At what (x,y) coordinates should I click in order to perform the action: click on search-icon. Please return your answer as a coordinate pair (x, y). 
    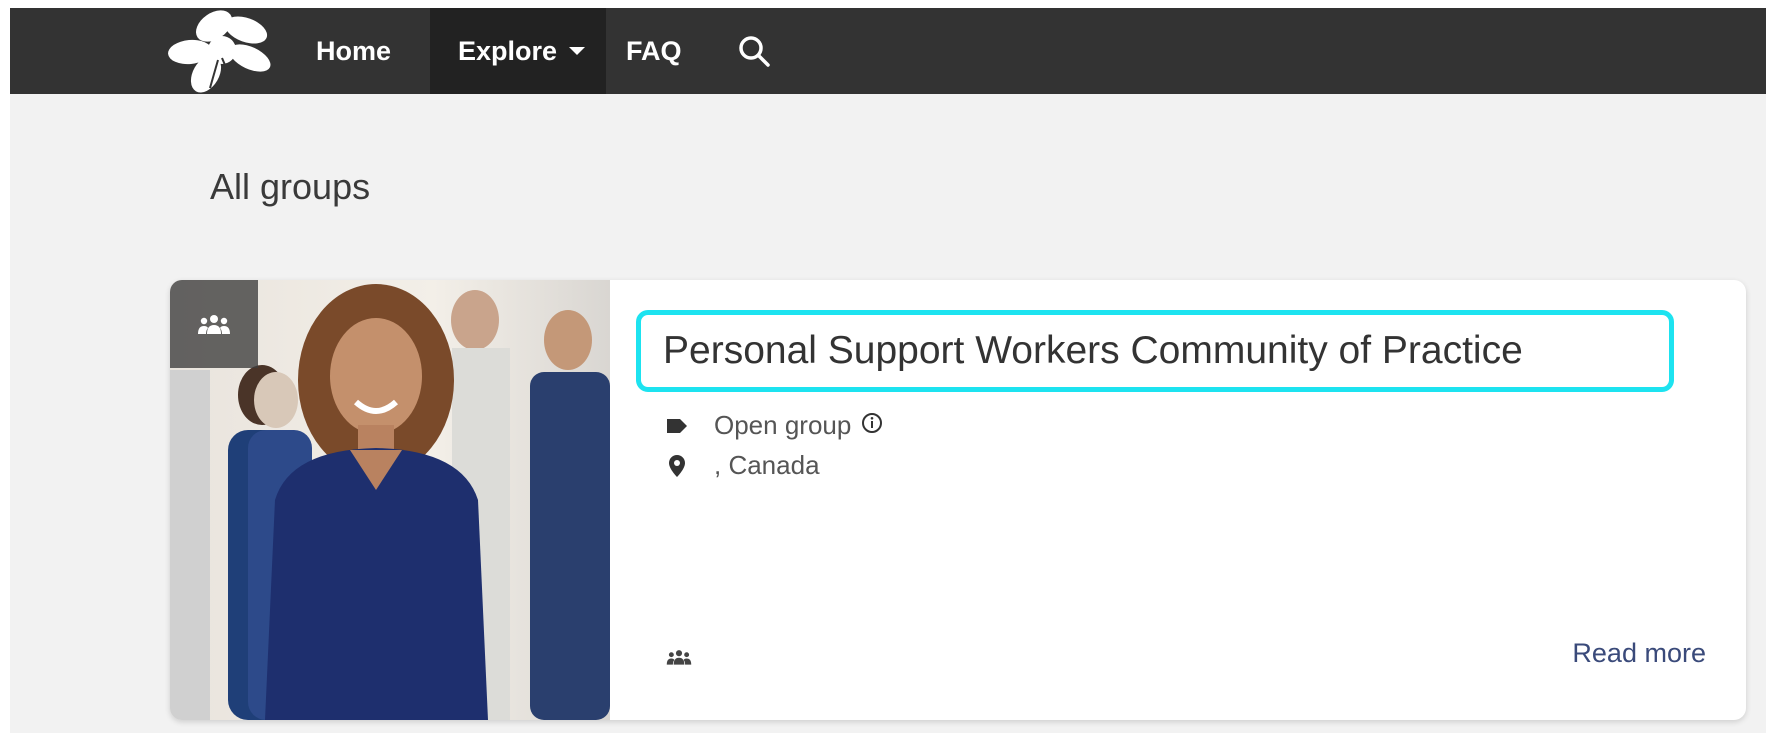
    Looking at the image, I should click on (754, 51).